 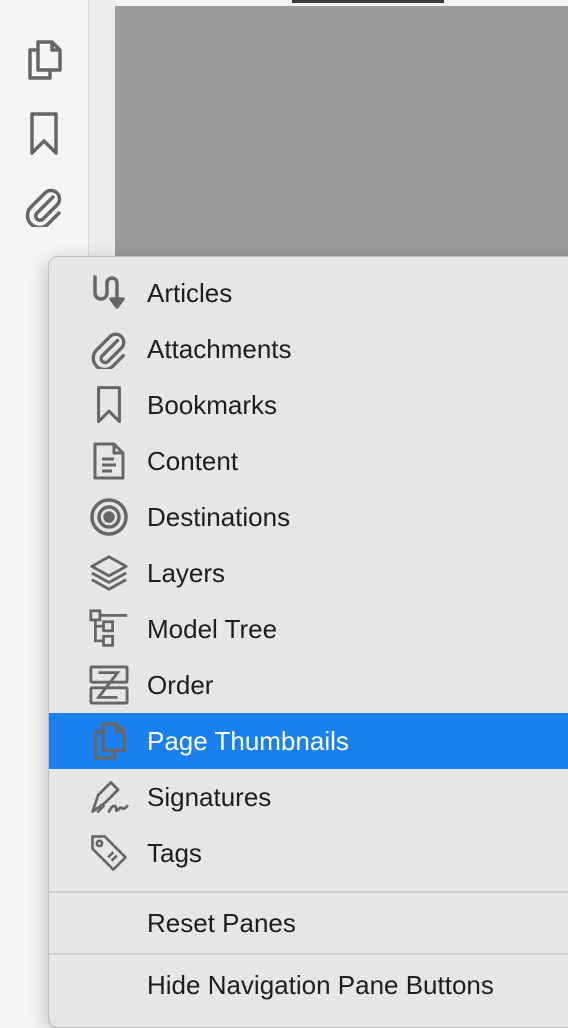 I want to click on menu-item-signatures: Signatures, so click(x=308, y=797).